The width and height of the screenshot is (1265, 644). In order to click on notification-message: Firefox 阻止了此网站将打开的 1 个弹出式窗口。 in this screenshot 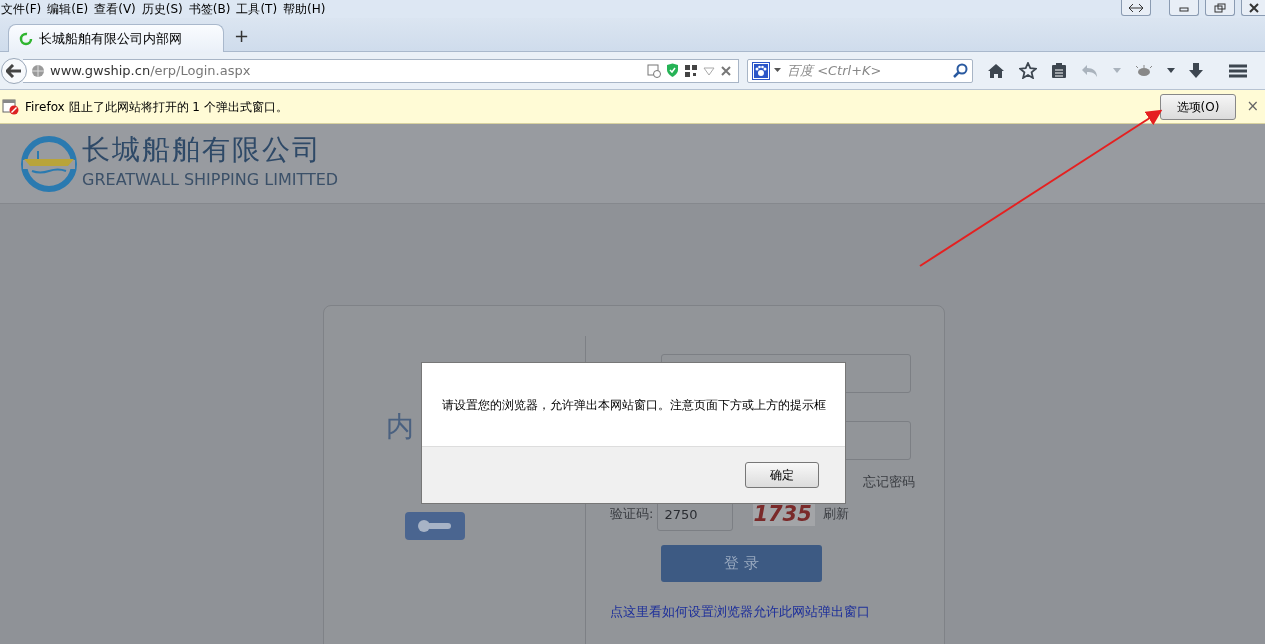, I will do `click(157, 107)`.